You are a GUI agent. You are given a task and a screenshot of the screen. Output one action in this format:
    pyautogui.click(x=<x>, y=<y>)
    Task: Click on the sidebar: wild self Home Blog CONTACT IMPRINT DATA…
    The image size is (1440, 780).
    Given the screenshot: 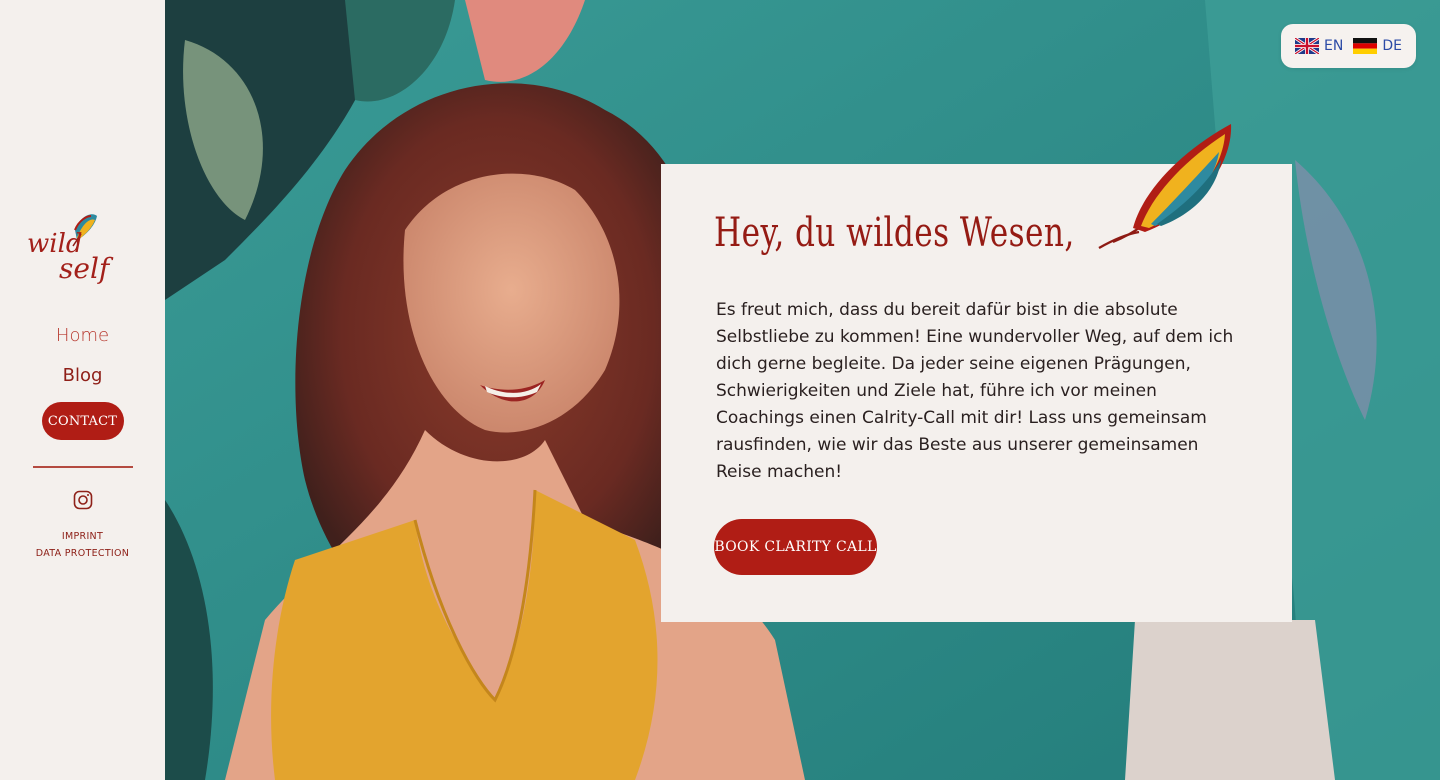 What is the action you would take?
    pyautogui.click(x=82, y=390)
    